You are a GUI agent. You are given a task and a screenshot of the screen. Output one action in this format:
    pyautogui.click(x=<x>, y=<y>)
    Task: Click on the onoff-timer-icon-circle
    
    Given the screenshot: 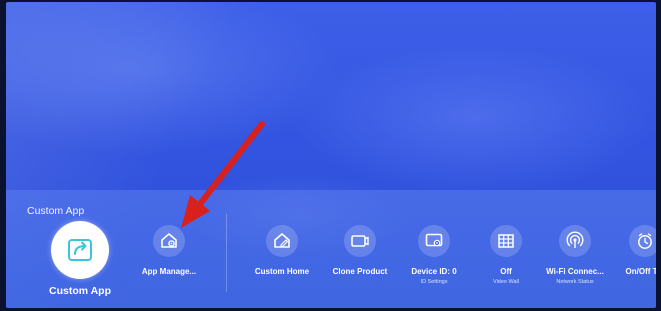 What is the action you would take?
    pyautogui.click(x=642, y=241)
    